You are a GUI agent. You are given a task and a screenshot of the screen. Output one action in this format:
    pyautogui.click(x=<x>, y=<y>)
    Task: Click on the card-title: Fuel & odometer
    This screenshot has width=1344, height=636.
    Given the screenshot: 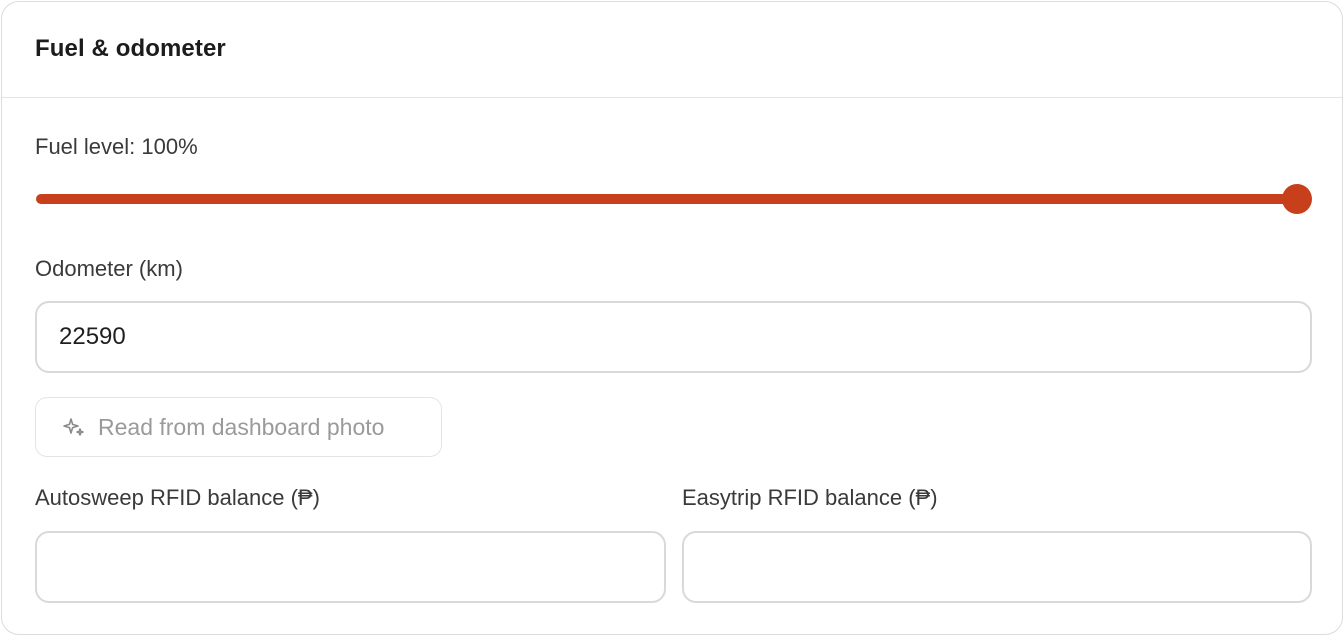 What is the action you would take?
    pyautogui.click(x=130, y=48)
    